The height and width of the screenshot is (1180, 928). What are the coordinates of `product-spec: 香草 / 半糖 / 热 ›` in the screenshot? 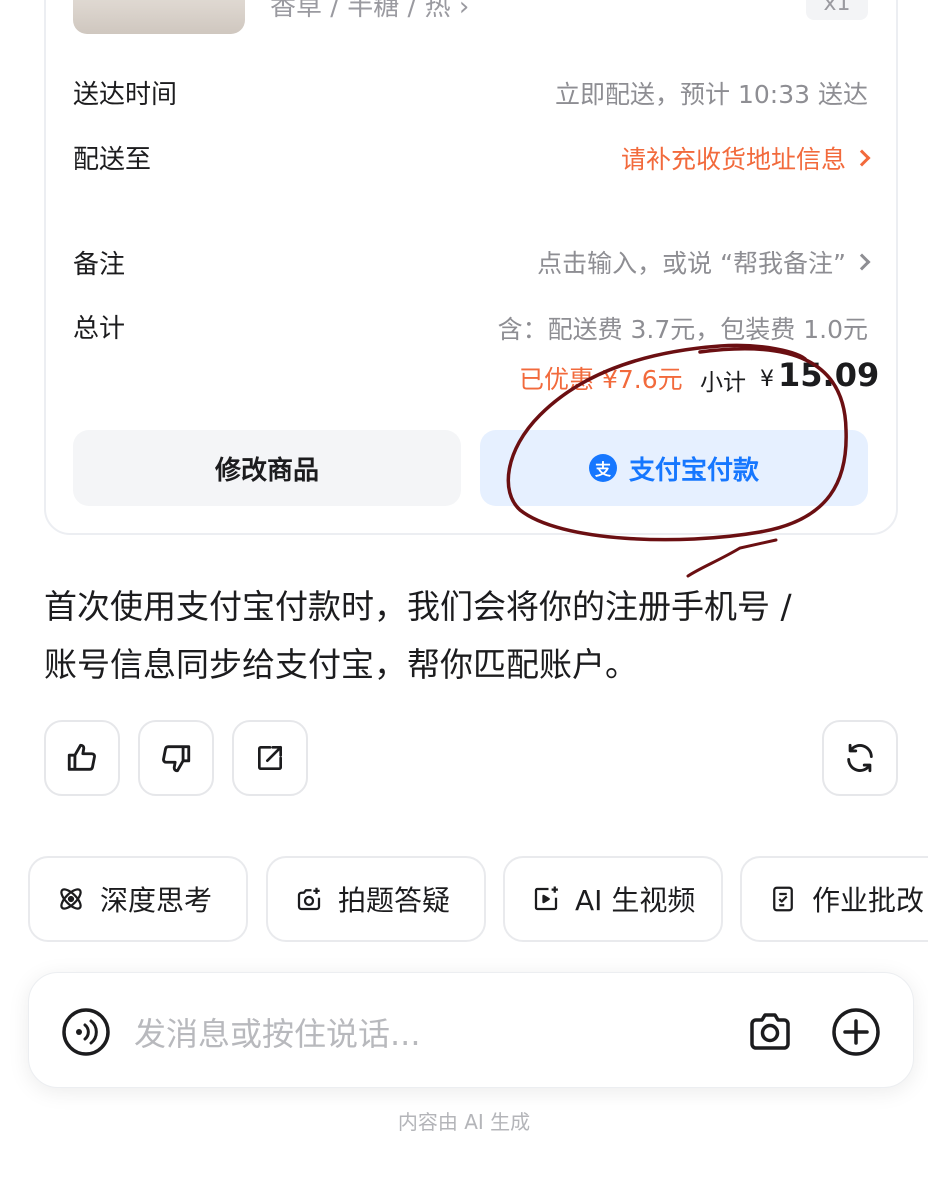 It's located at (369, 11).